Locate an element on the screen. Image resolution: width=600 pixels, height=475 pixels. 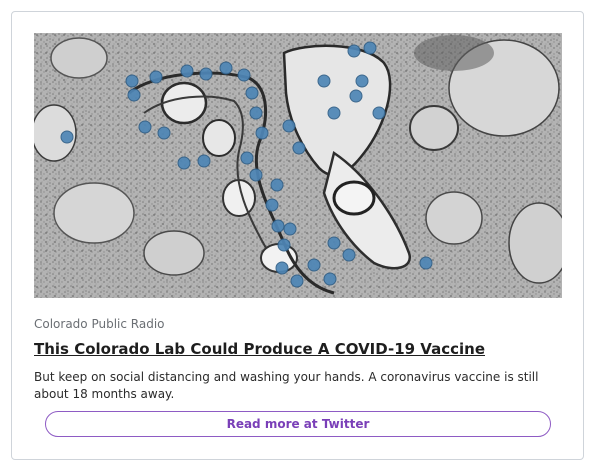
read-more-button: Read more at Twitter is located at coordinates (298, 424).